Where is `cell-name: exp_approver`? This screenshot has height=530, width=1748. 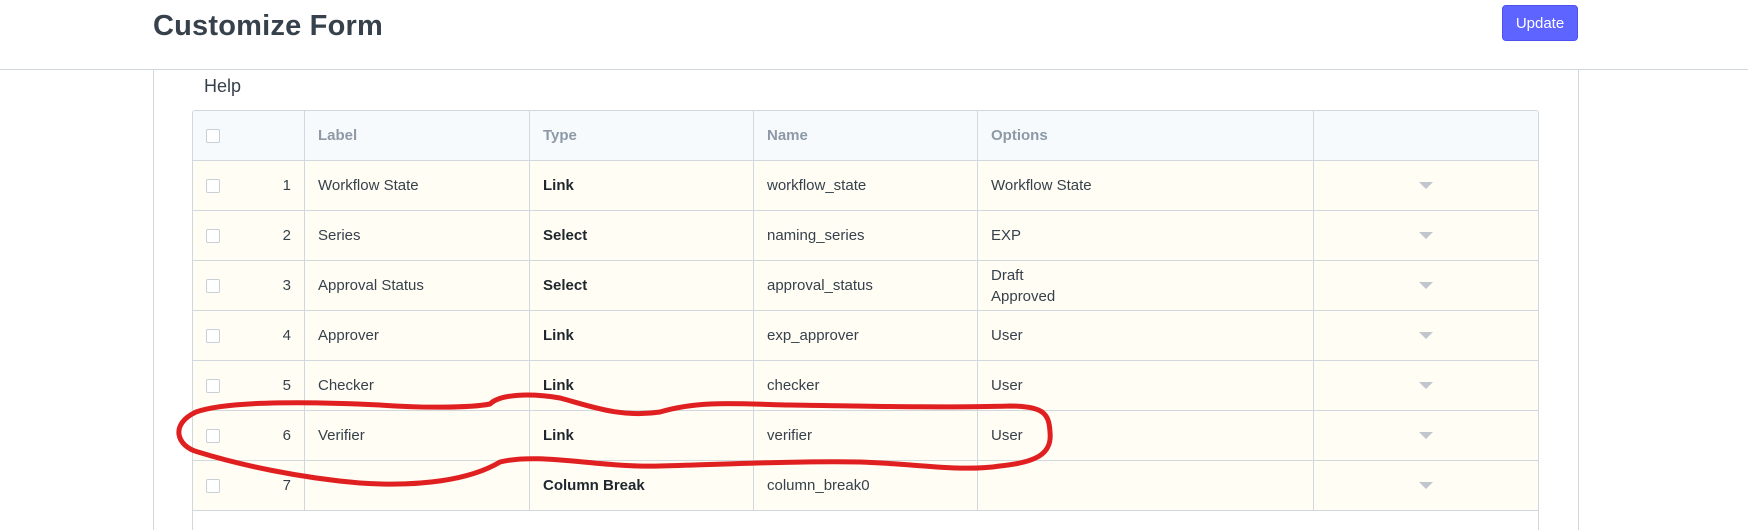 cell-name: exp_approver is located at coordinates (866, 335).